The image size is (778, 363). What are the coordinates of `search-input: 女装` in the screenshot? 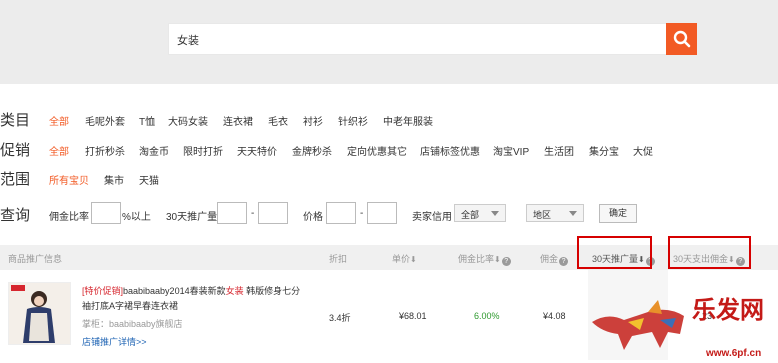 It's located at (418, 39).